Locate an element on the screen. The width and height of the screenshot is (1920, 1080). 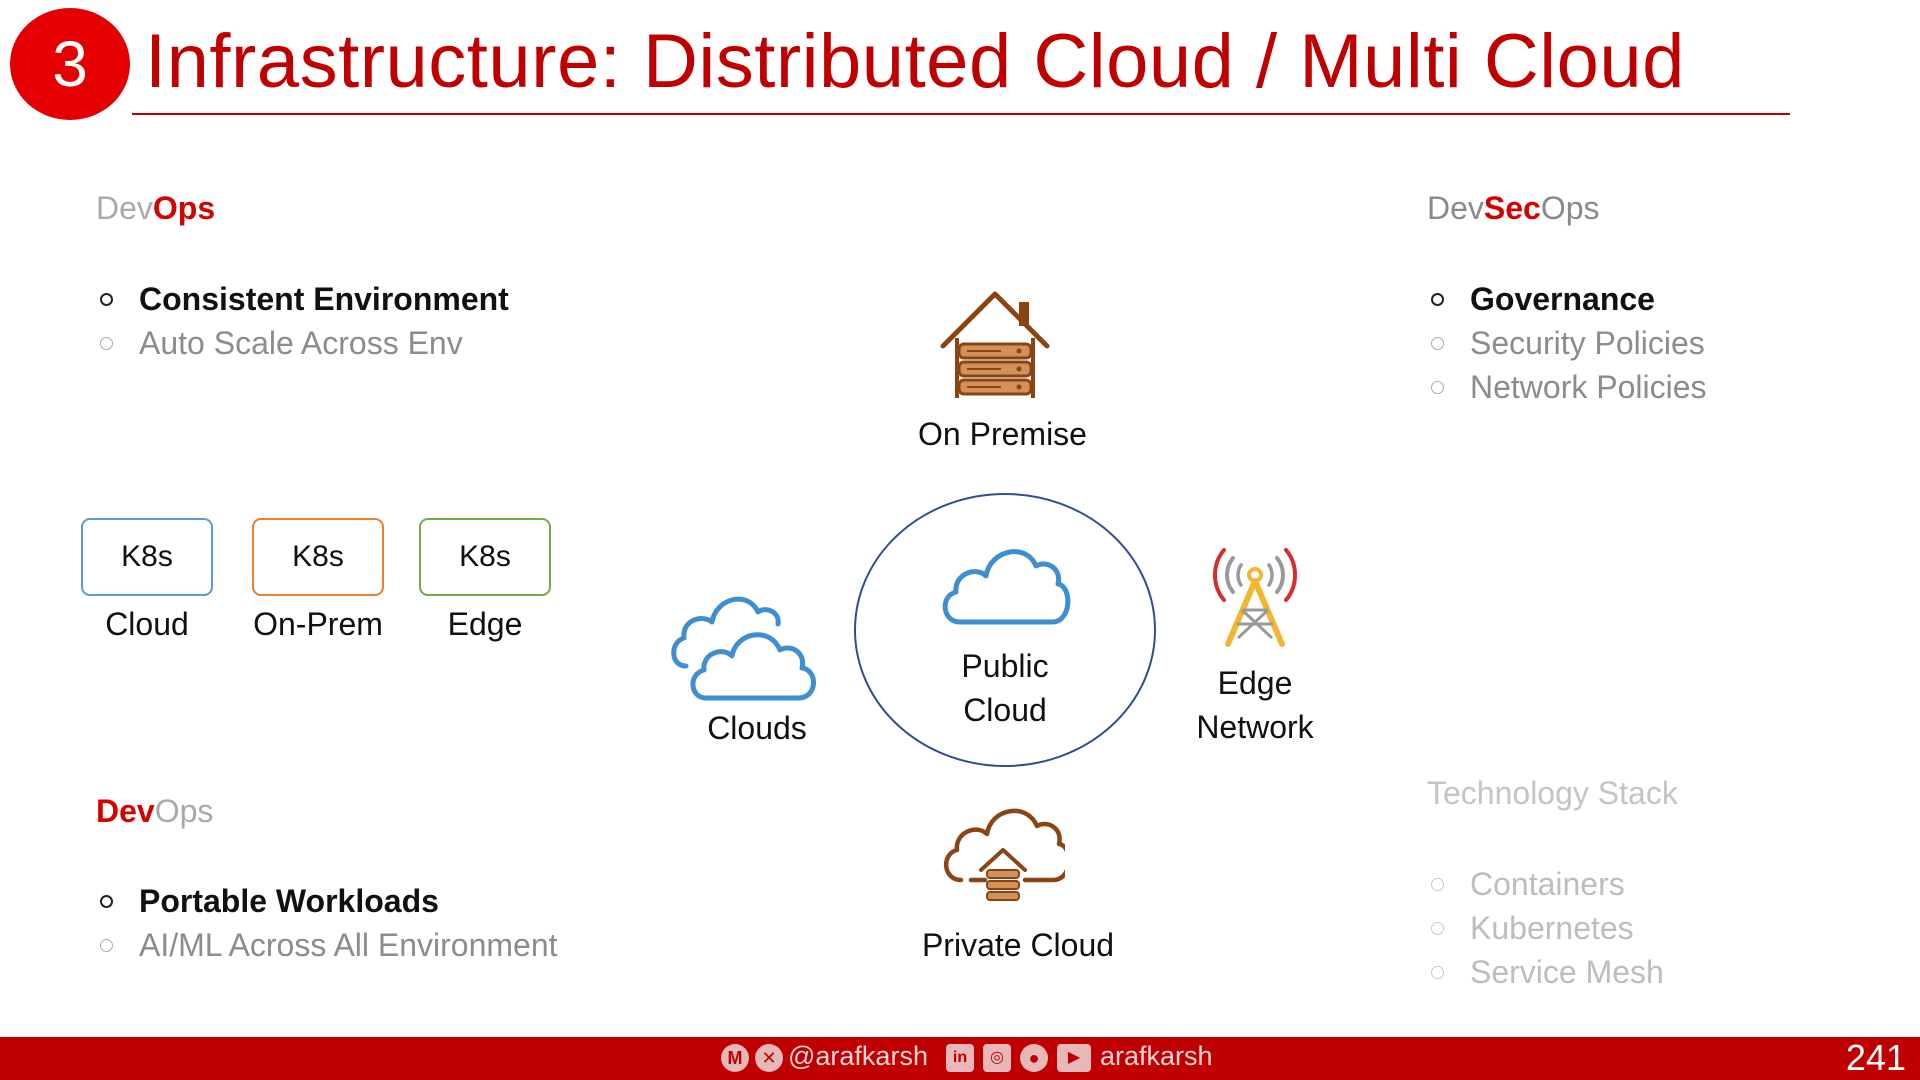
list-item-label: AI/ML Across All Environment is located at coordinates (348, 944).